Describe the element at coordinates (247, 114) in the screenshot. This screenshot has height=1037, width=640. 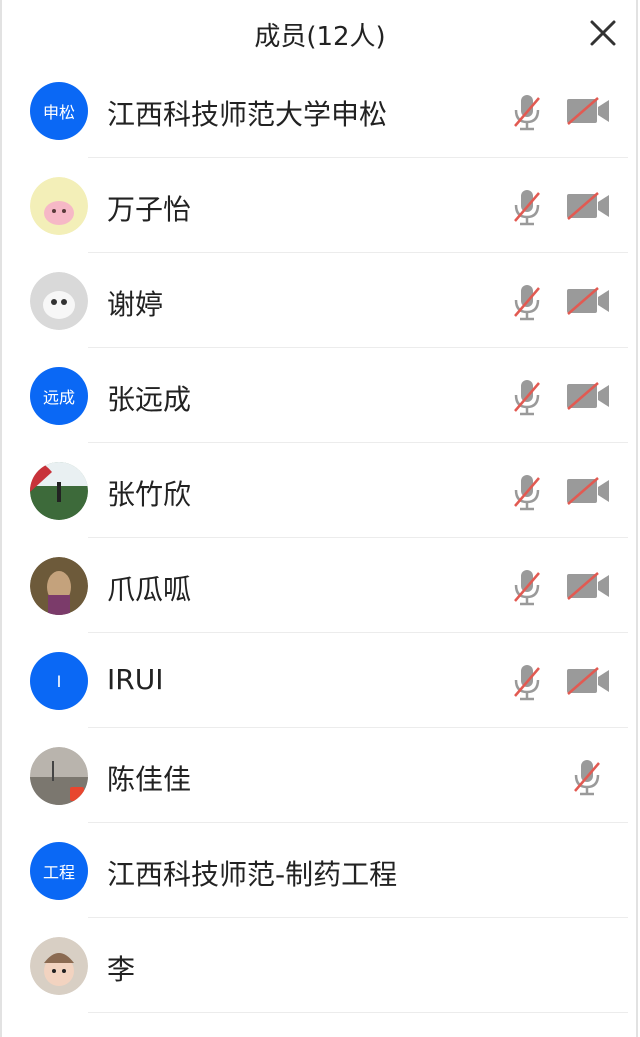
I see `member-name: 江西科技师范大学申松` at that location.